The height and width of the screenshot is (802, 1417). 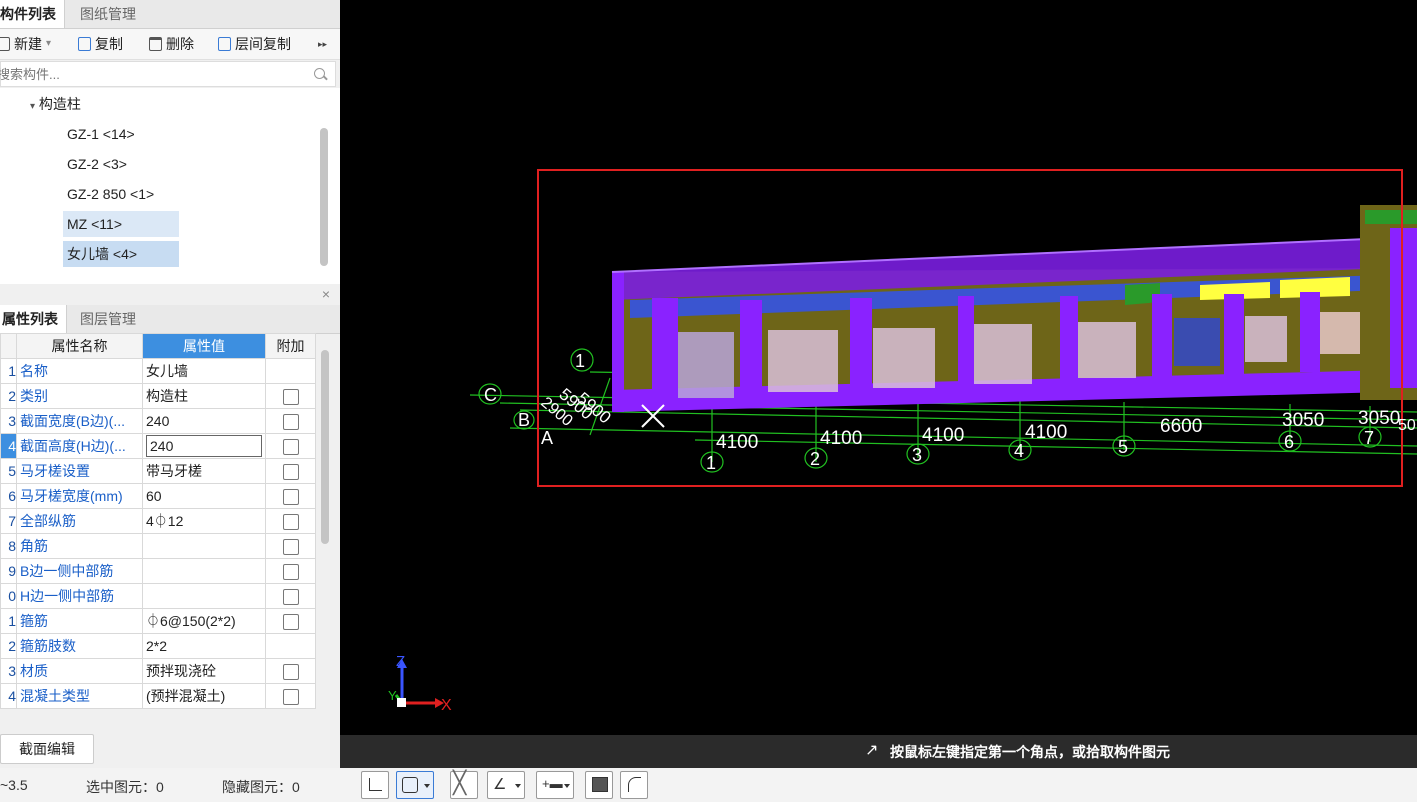 I want to click on selected-count: 选中图元：0, so click(x=125, y=787).